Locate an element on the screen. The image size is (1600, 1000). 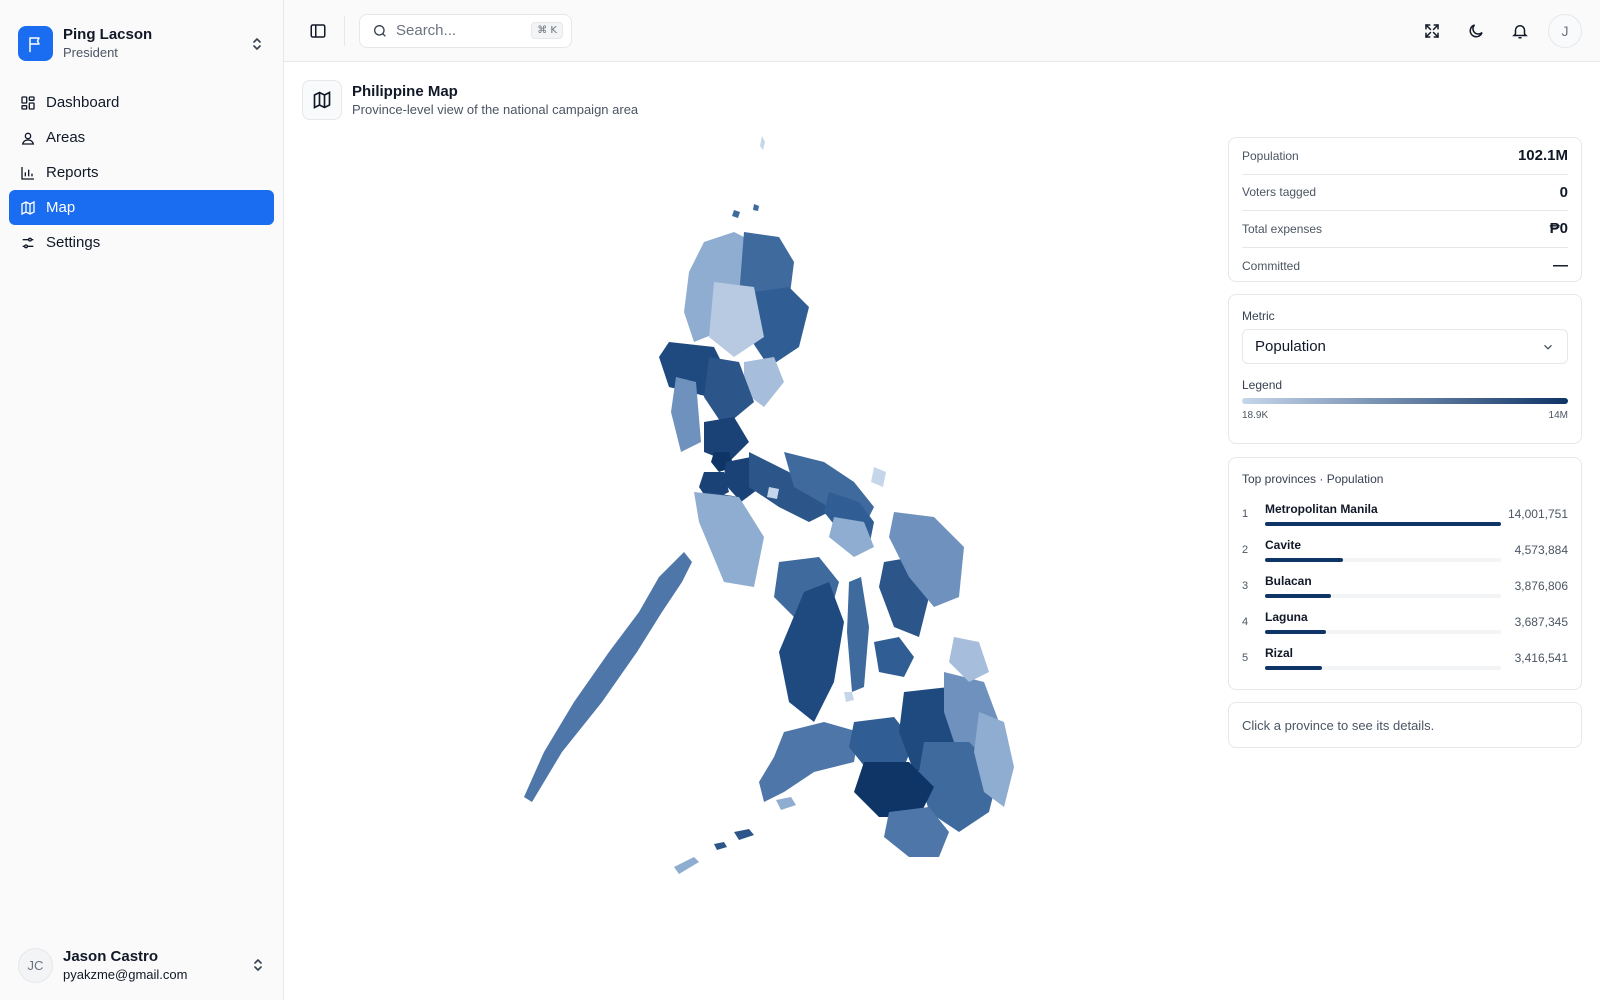
fullscreen-button is located at coordinates (1432, 31).